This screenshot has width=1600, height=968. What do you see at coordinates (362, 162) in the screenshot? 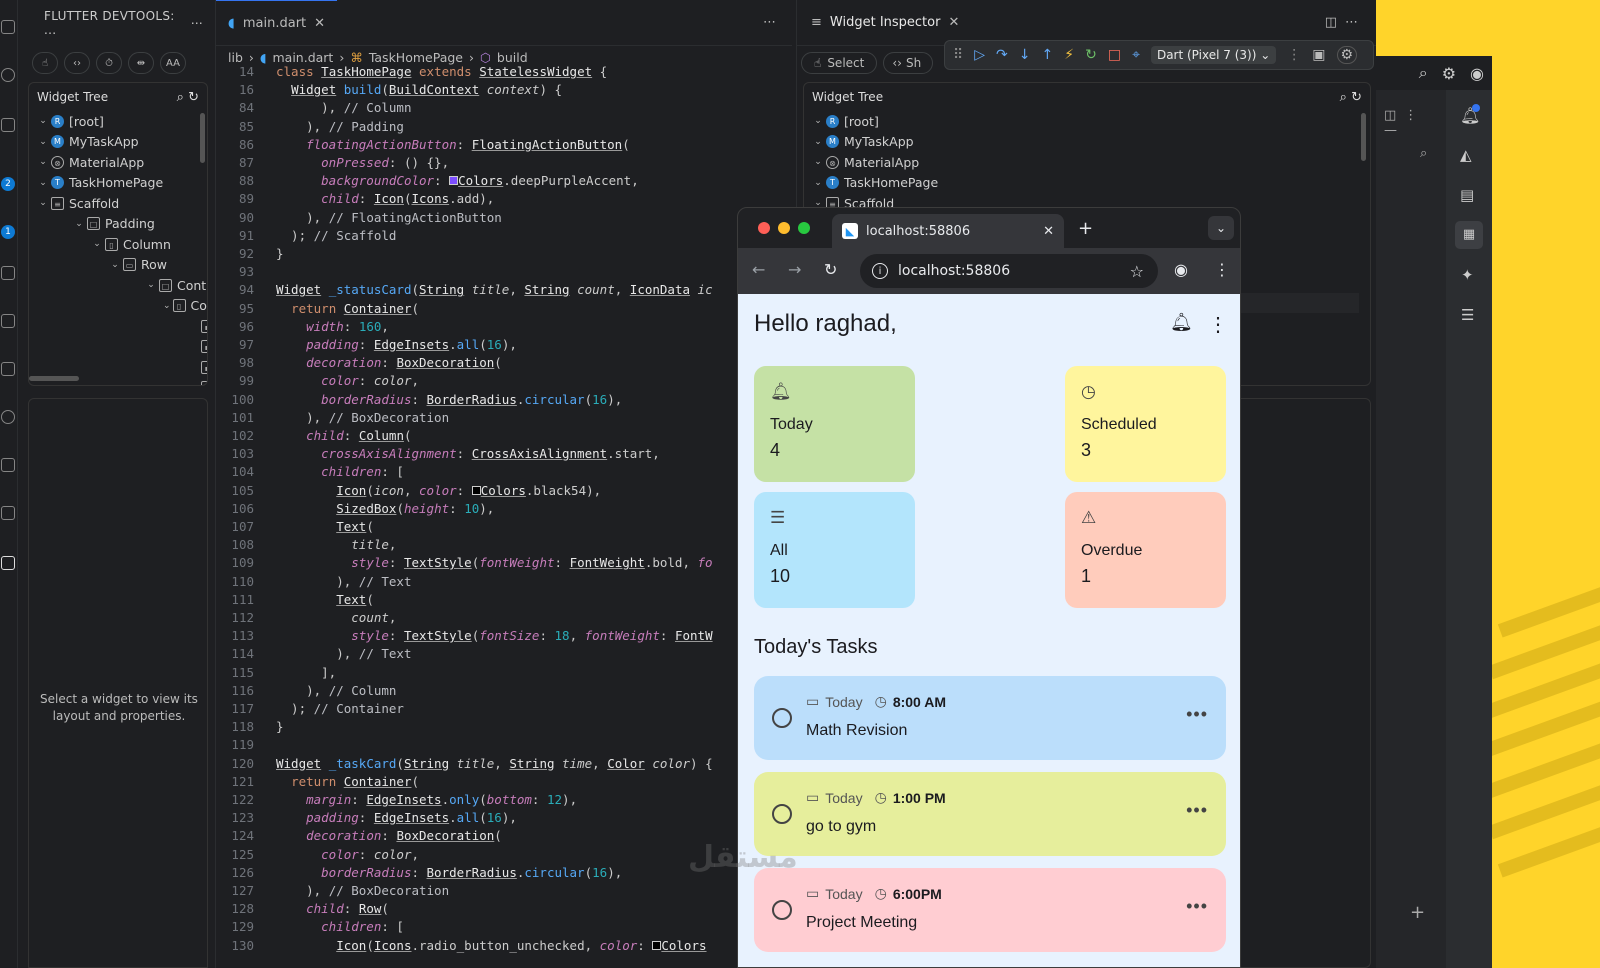
I see `code-line: onPressed: () {},` at bounding box center [362, 162].